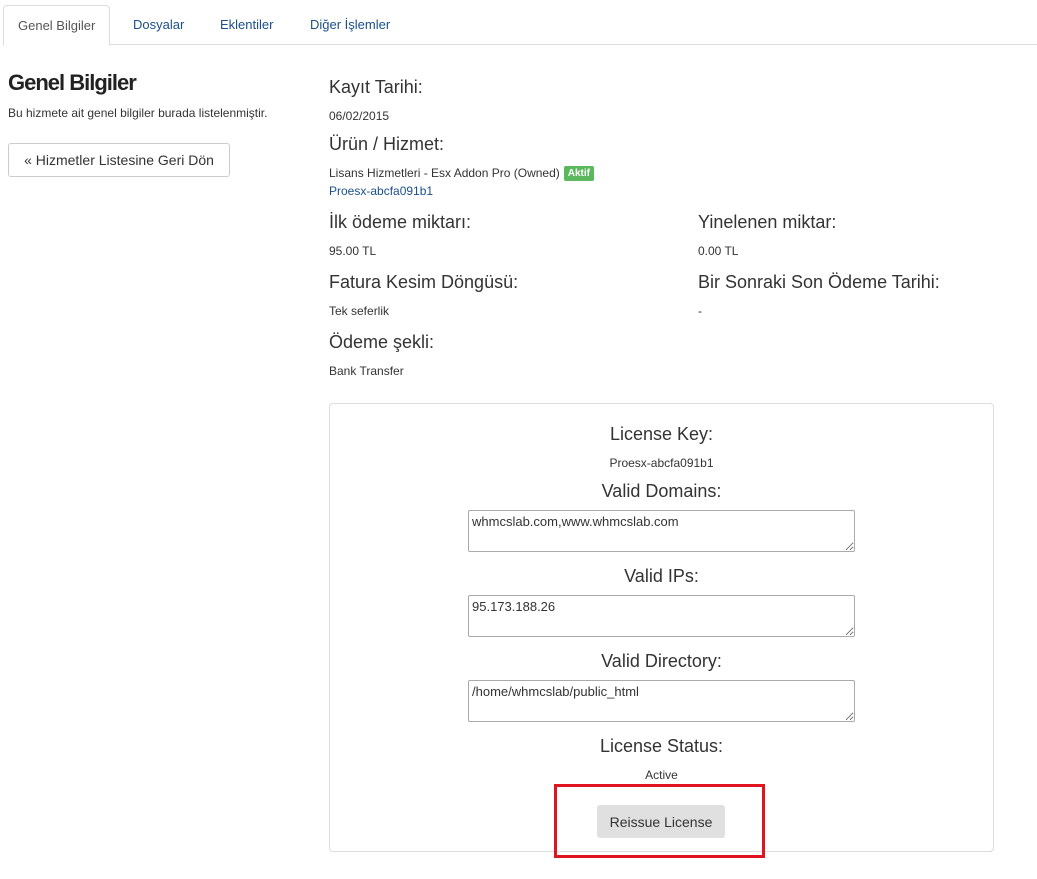 The width and height of the screenshot is (1037, 879). I want to click on payment-method-value: Bank Transfer, so click(366, 371).